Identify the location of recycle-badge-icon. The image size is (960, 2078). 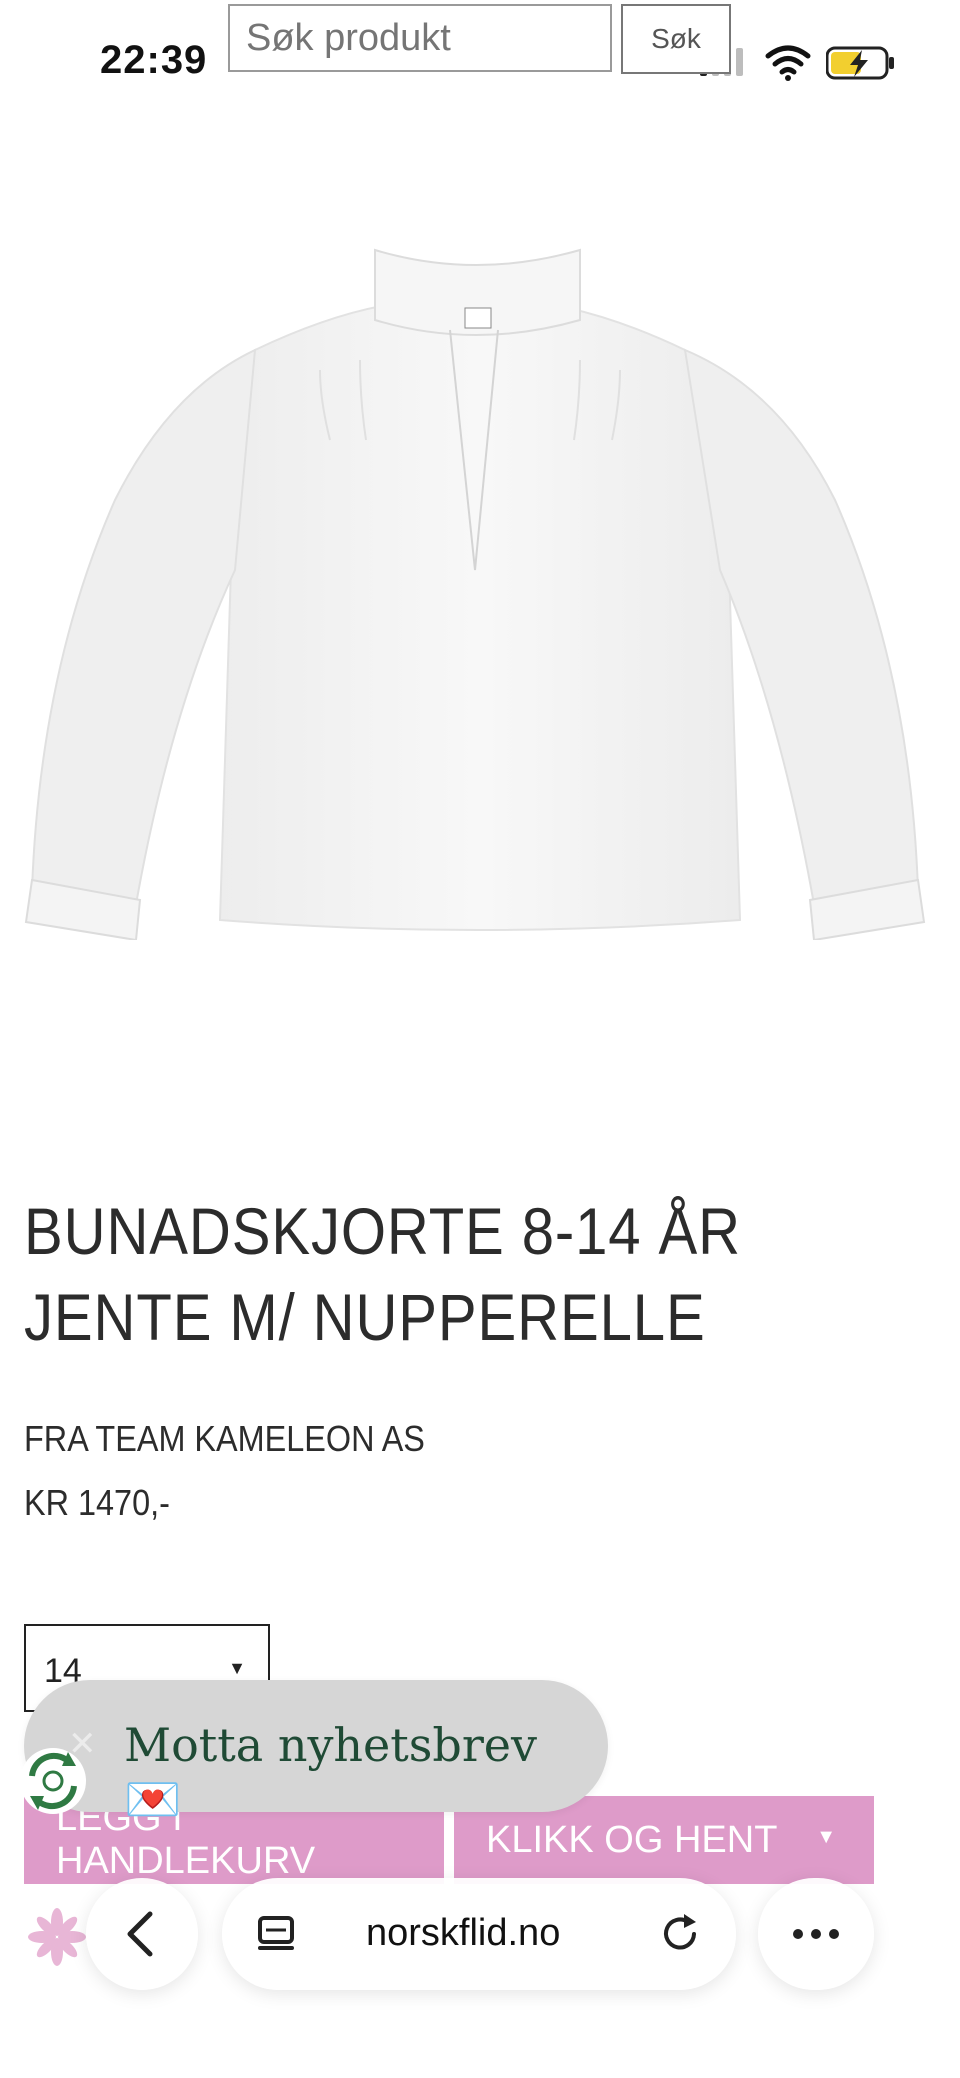
(53, 1781).